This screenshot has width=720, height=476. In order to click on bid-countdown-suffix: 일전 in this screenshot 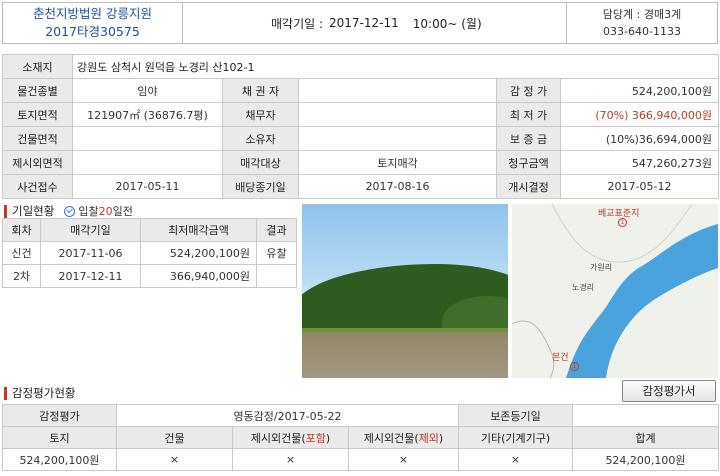, I will do `click(122, 211)`.